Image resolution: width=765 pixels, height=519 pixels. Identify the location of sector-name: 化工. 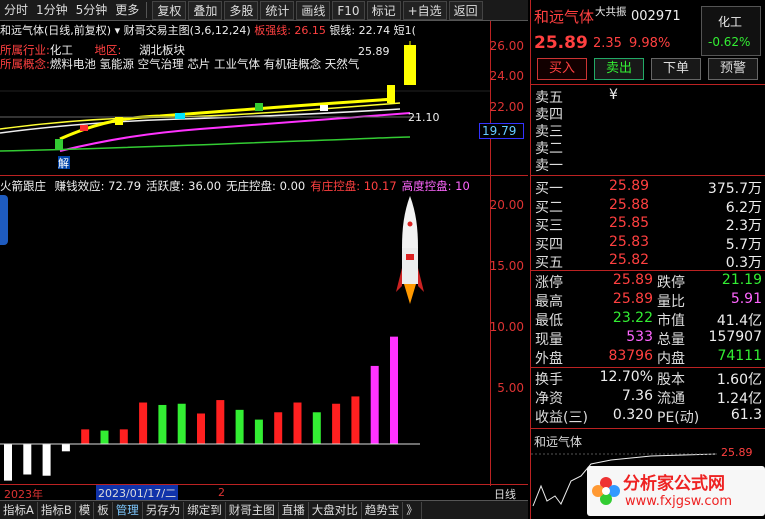
(730, 22).